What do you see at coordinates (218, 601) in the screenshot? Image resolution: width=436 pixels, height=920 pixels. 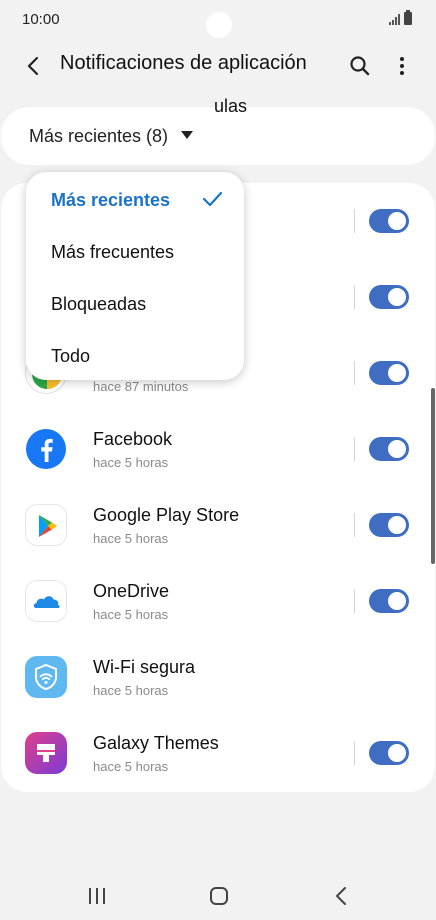 I see `list-item: OneDrive hace 5 horas` at bounding box center [218, 601].